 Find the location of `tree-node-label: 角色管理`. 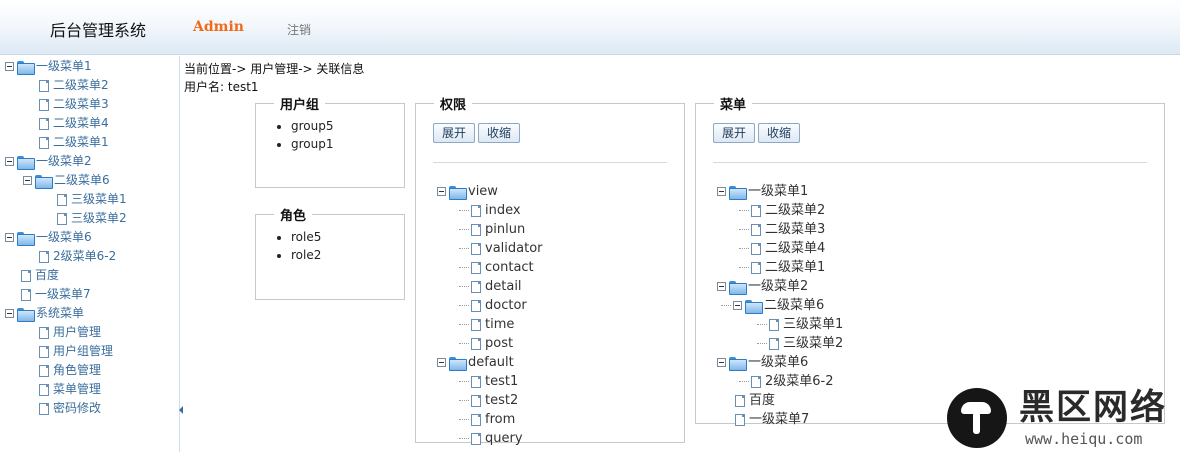

tree-node-label: 角色管理 is located at coordinates (77, 370).